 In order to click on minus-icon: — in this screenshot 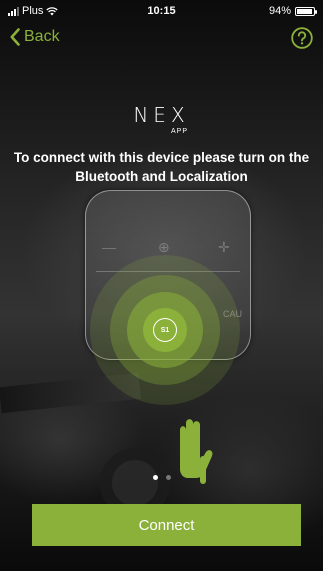, I will do `click(109, 247)`.